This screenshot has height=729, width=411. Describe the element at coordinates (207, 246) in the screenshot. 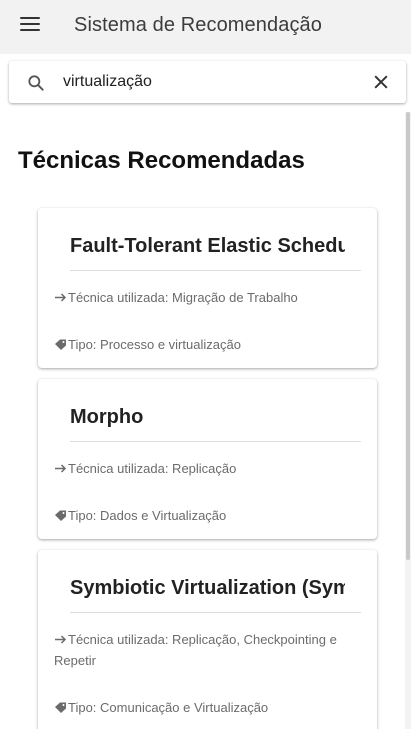

I see `card-title: Fault-Tolerant Elastic Scheduling` at that location.